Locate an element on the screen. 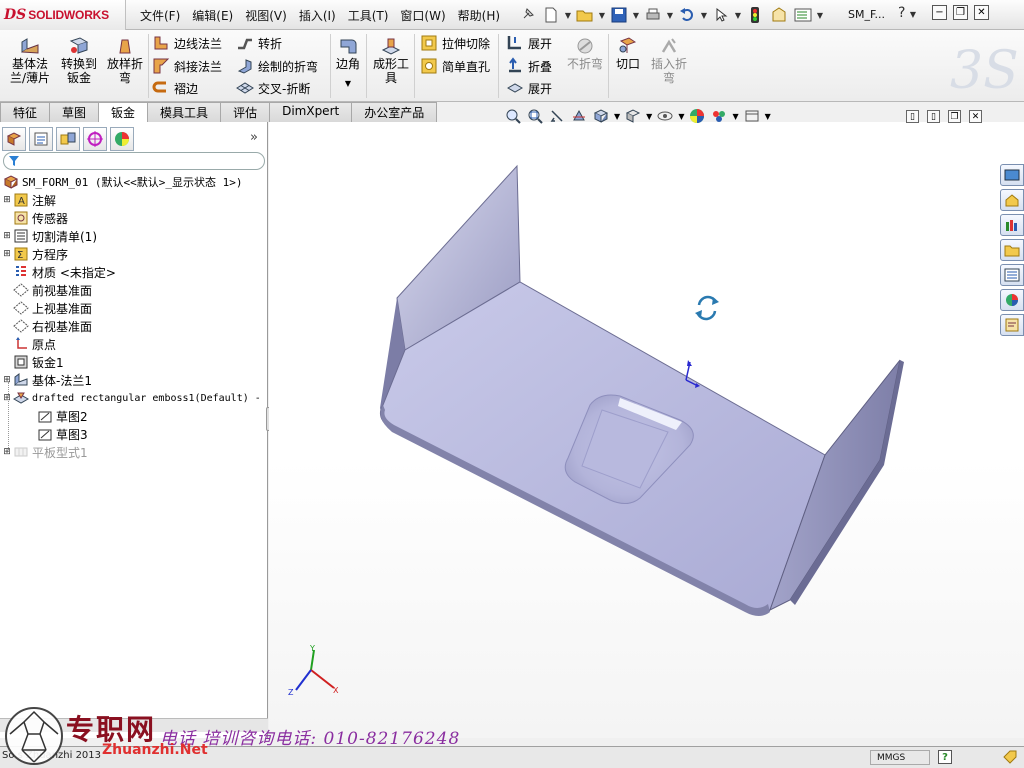 Image resolution: width=1024 pixels, height=768 pixels. menu-view: 视图(V) is located at coordinates (266, 15).